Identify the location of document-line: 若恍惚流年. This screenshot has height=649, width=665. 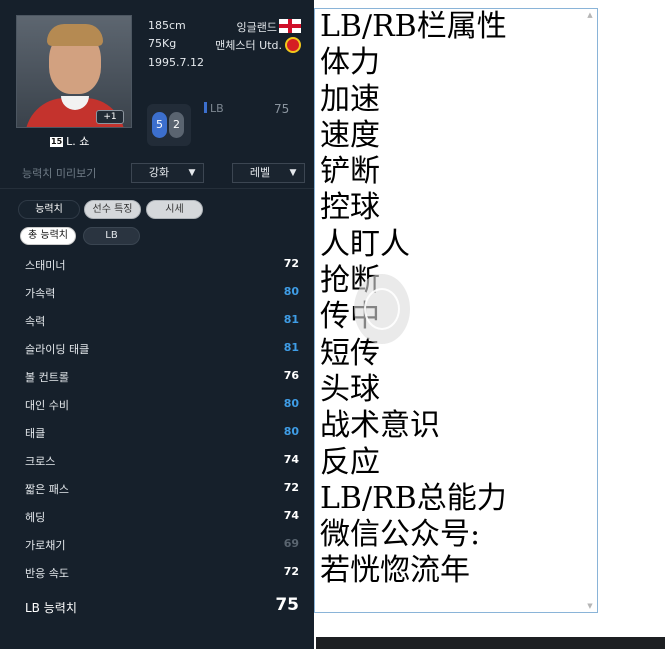
(395, 571).